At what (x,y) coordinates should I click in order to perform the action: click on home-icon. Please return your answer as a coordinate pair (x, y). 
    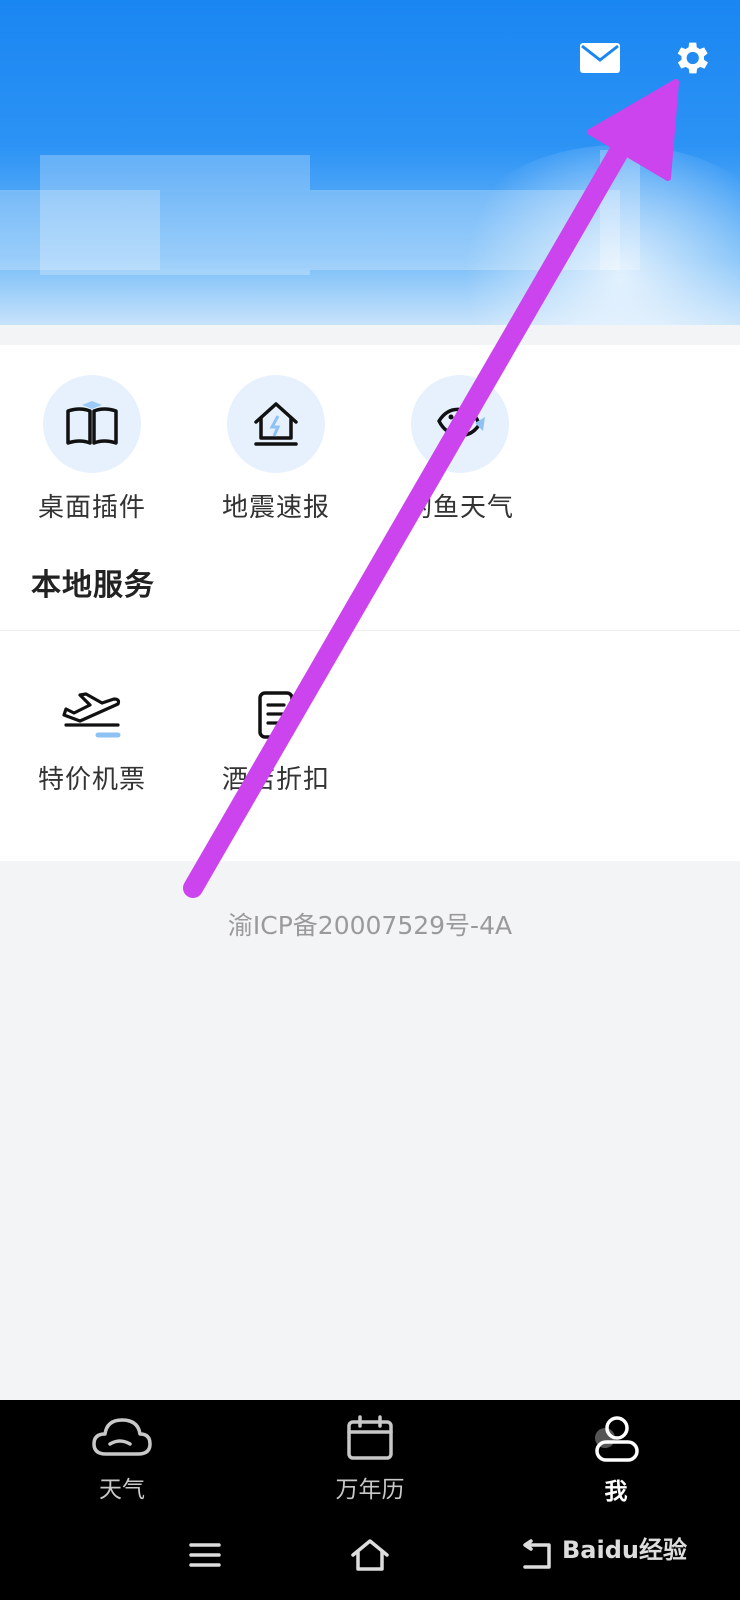
    Looking at the image, I should click on (370, 1555).